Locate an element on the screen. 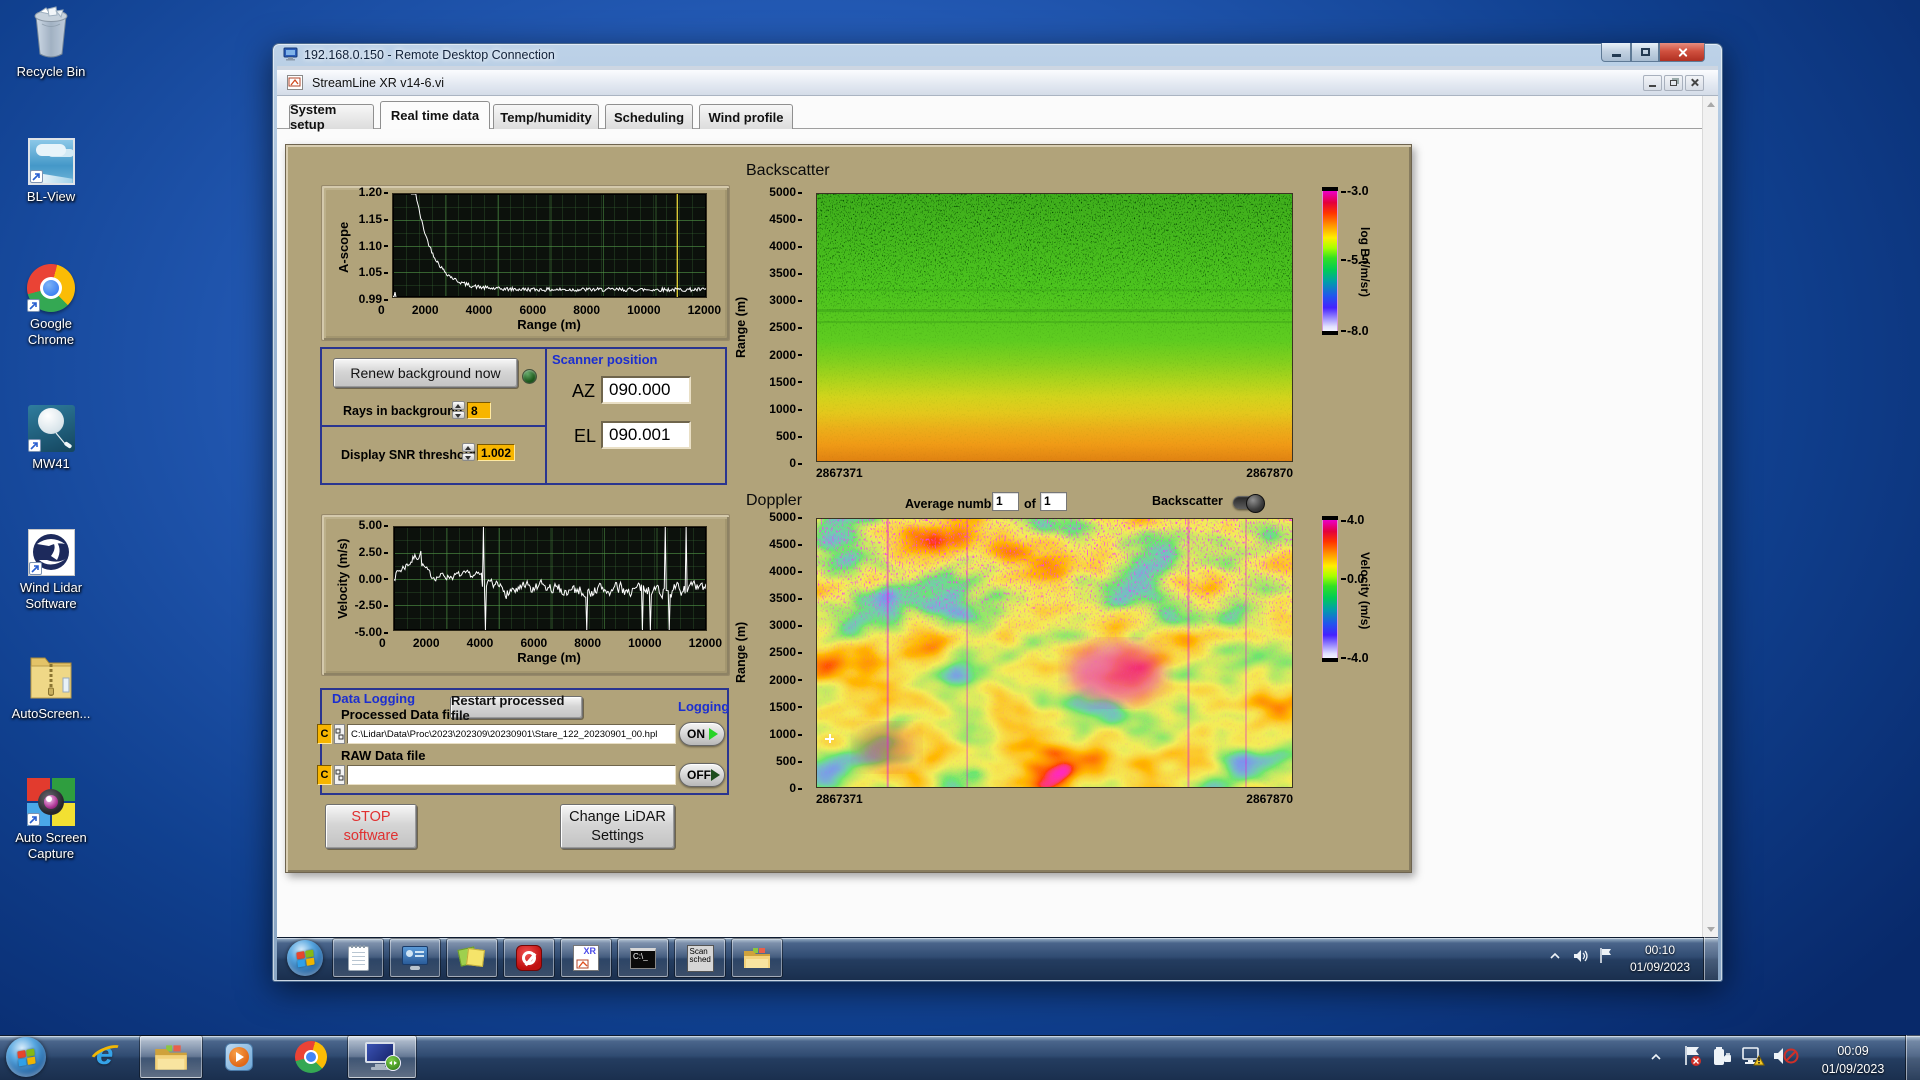 This screenshot has height=1080, width=1920. processed-logging-on-switch: ON is located at coordinates (702, 734).